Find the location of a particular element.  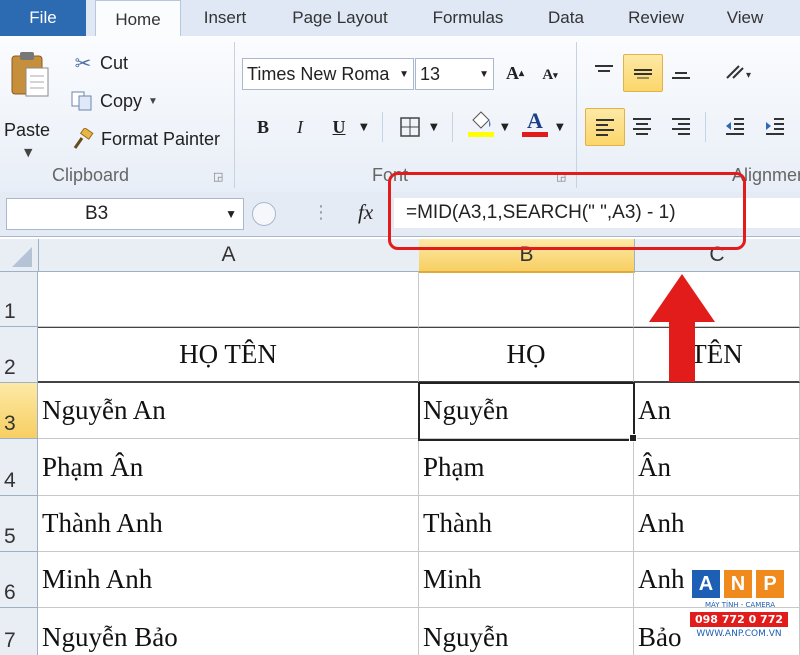

paste-label: Paste is located at coordinates (27, 130).